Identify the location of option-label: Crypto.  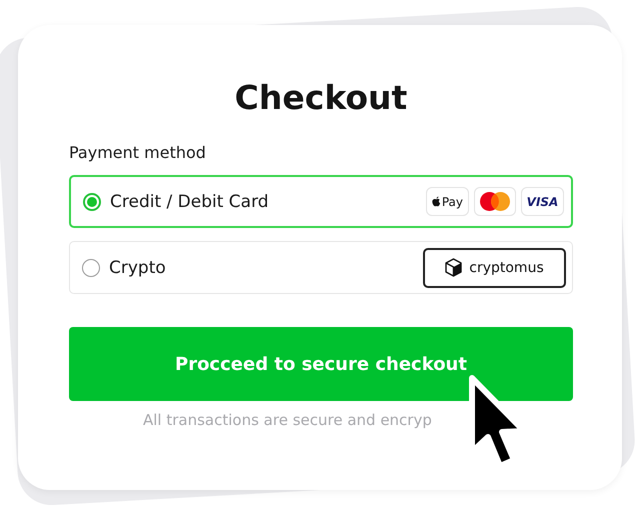
(138, 268).